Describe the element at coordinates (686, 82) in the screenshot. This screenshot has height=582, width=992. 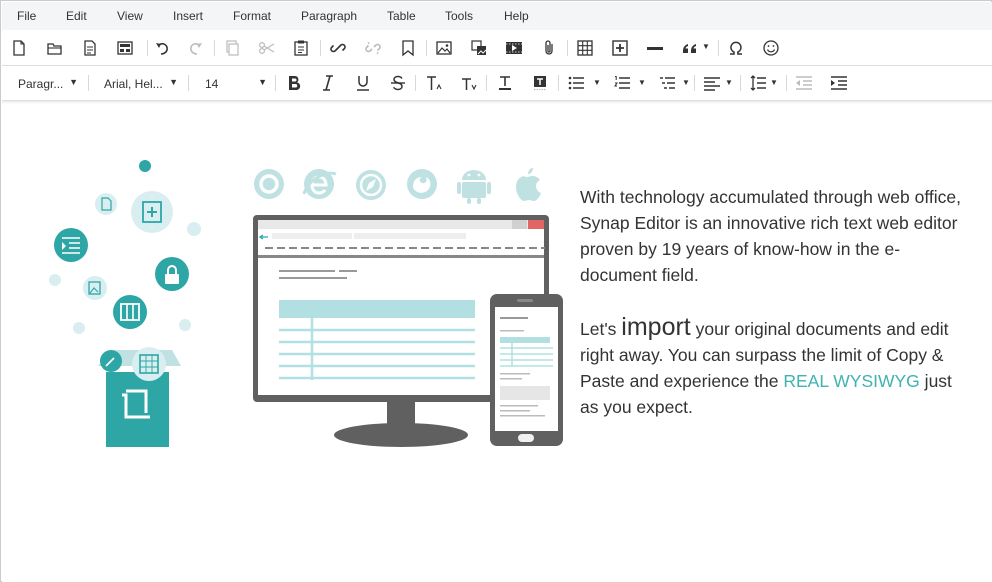
I see `multilevel-list-dropdown-caret: ▼` at that location.